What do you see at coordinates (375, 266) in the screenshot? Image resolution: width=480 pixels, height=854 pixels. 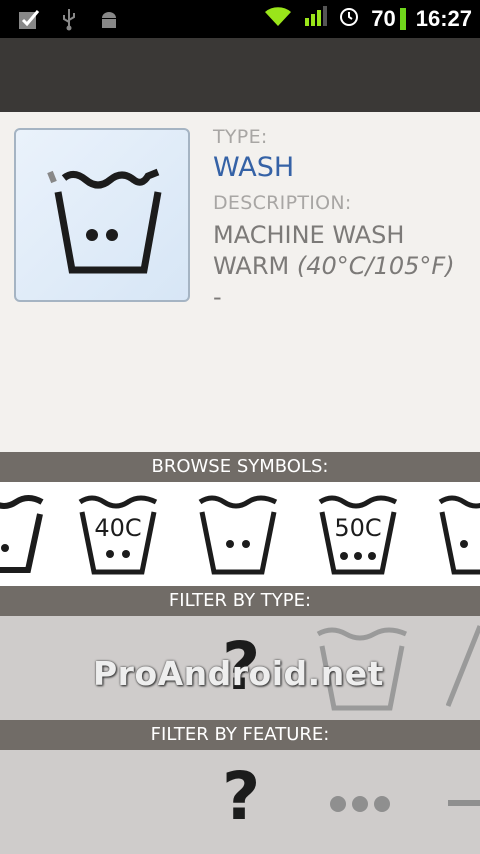 I see `description-temp: (40°C/105°F)` at bounding box center [375, 266].